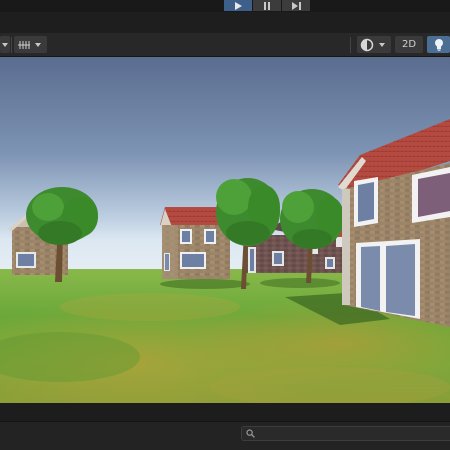  I want to click on play-controls, so click(267, 5).